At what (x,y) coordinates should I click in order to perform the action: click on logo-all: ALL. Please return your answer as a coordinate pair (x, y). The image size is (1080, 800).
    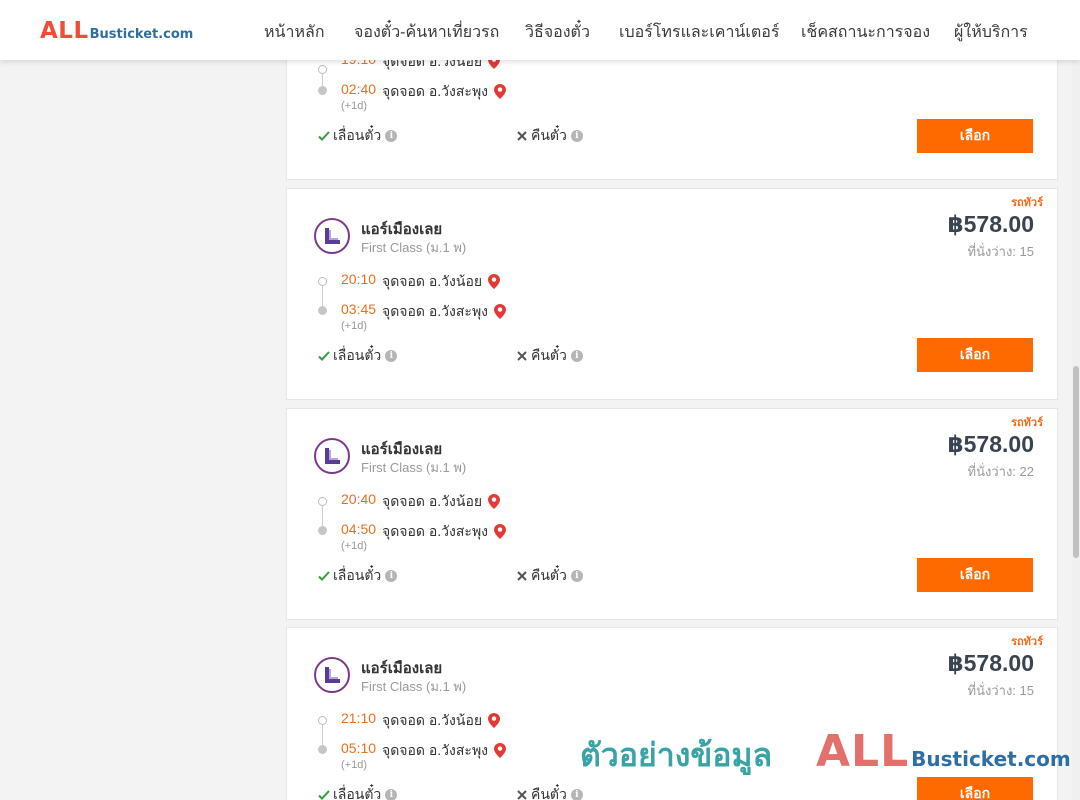
    Looking at the image, I should click on (64, 31).